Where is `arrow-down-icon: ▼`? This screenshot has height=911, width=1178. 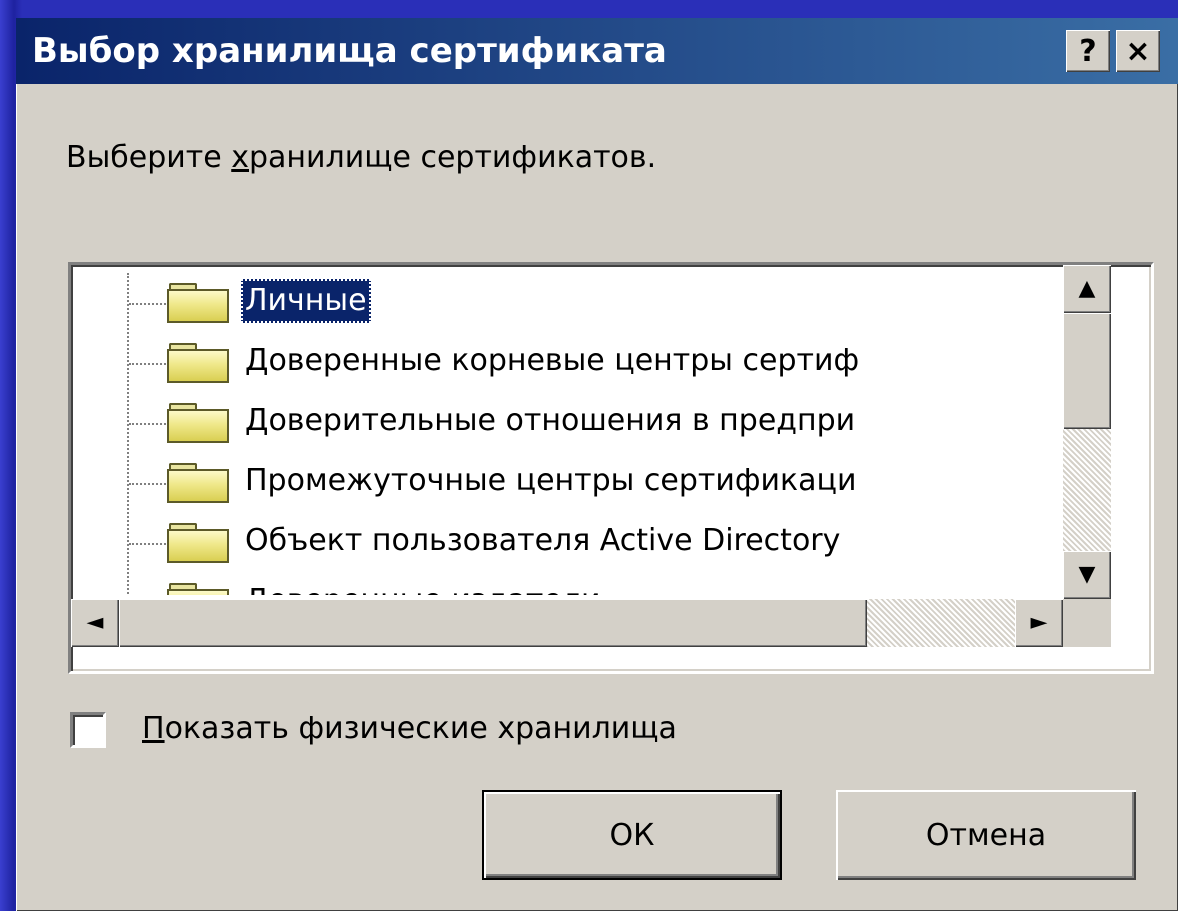
arrow-down-icon: ▼ is located at coordinates (1087, 574).